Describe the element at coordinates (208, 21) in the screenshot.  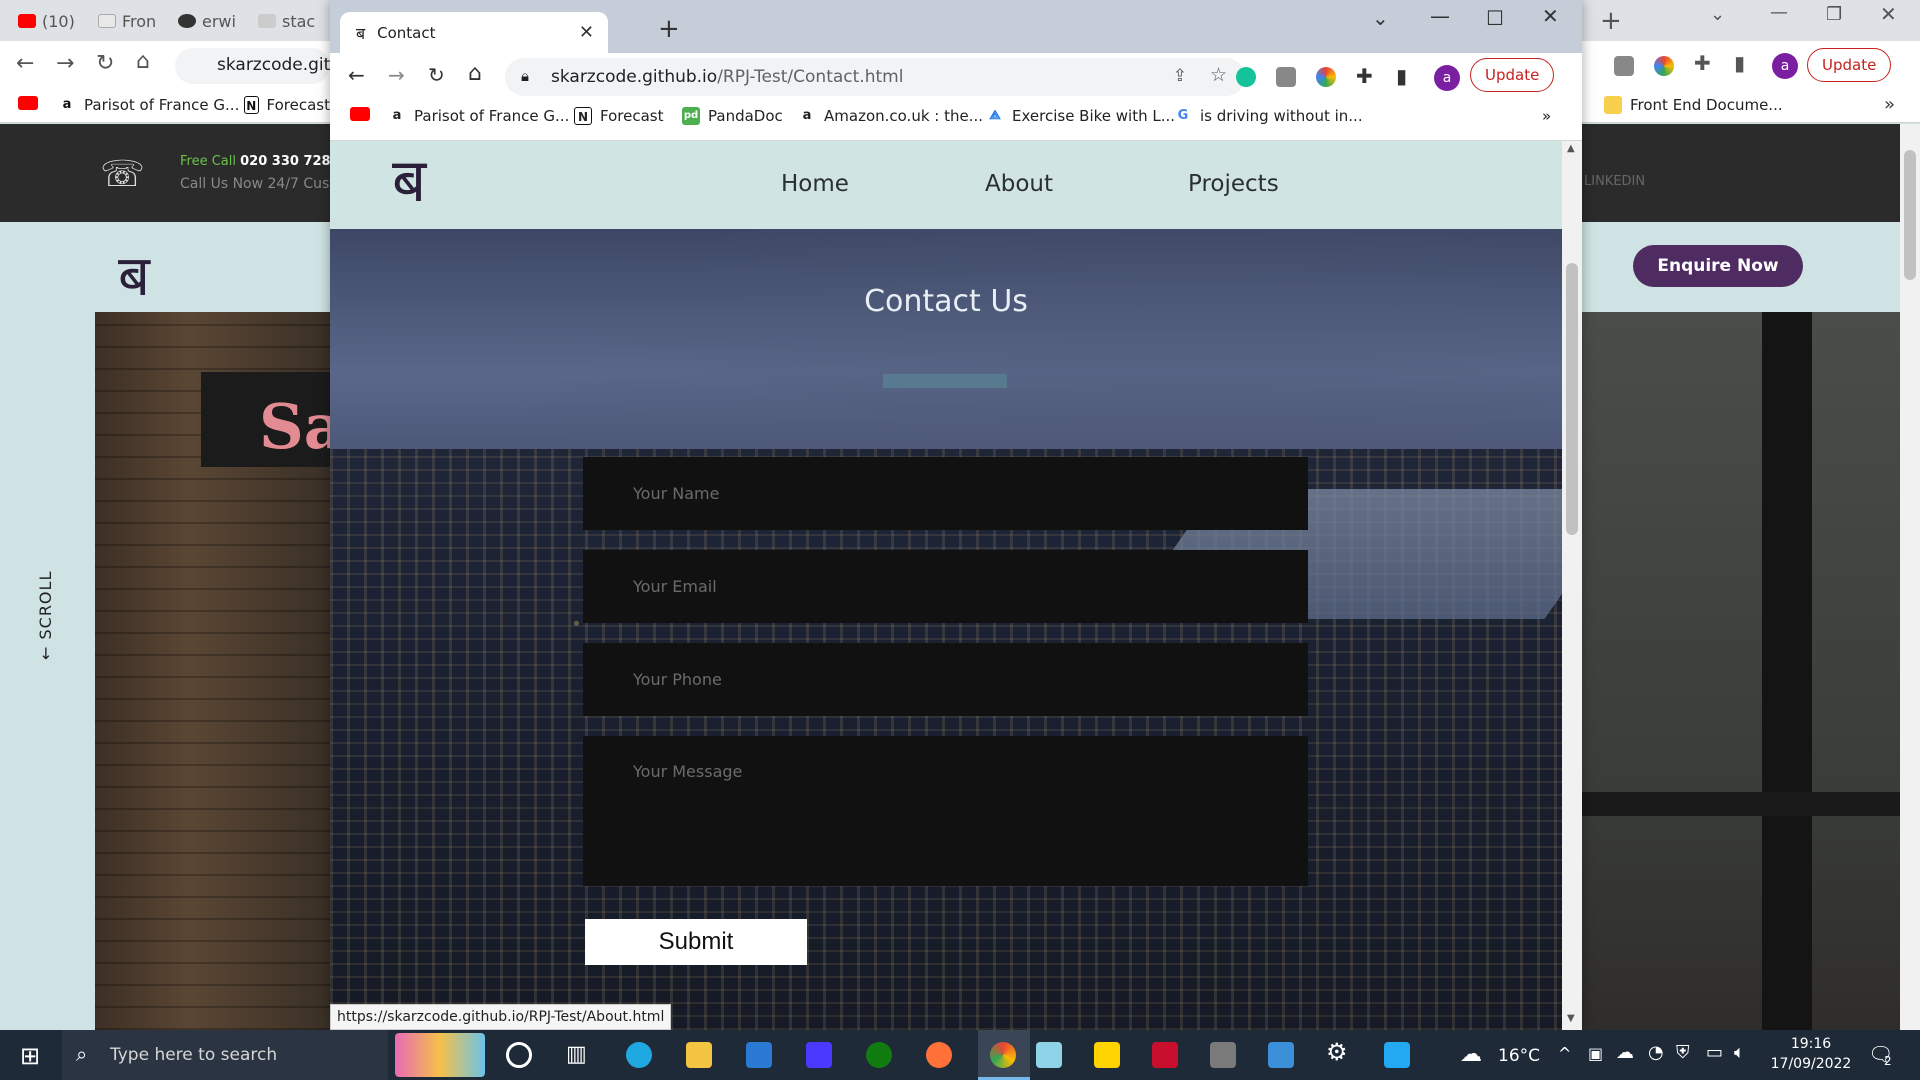
I see `background-tab-github: erwi` at that location.